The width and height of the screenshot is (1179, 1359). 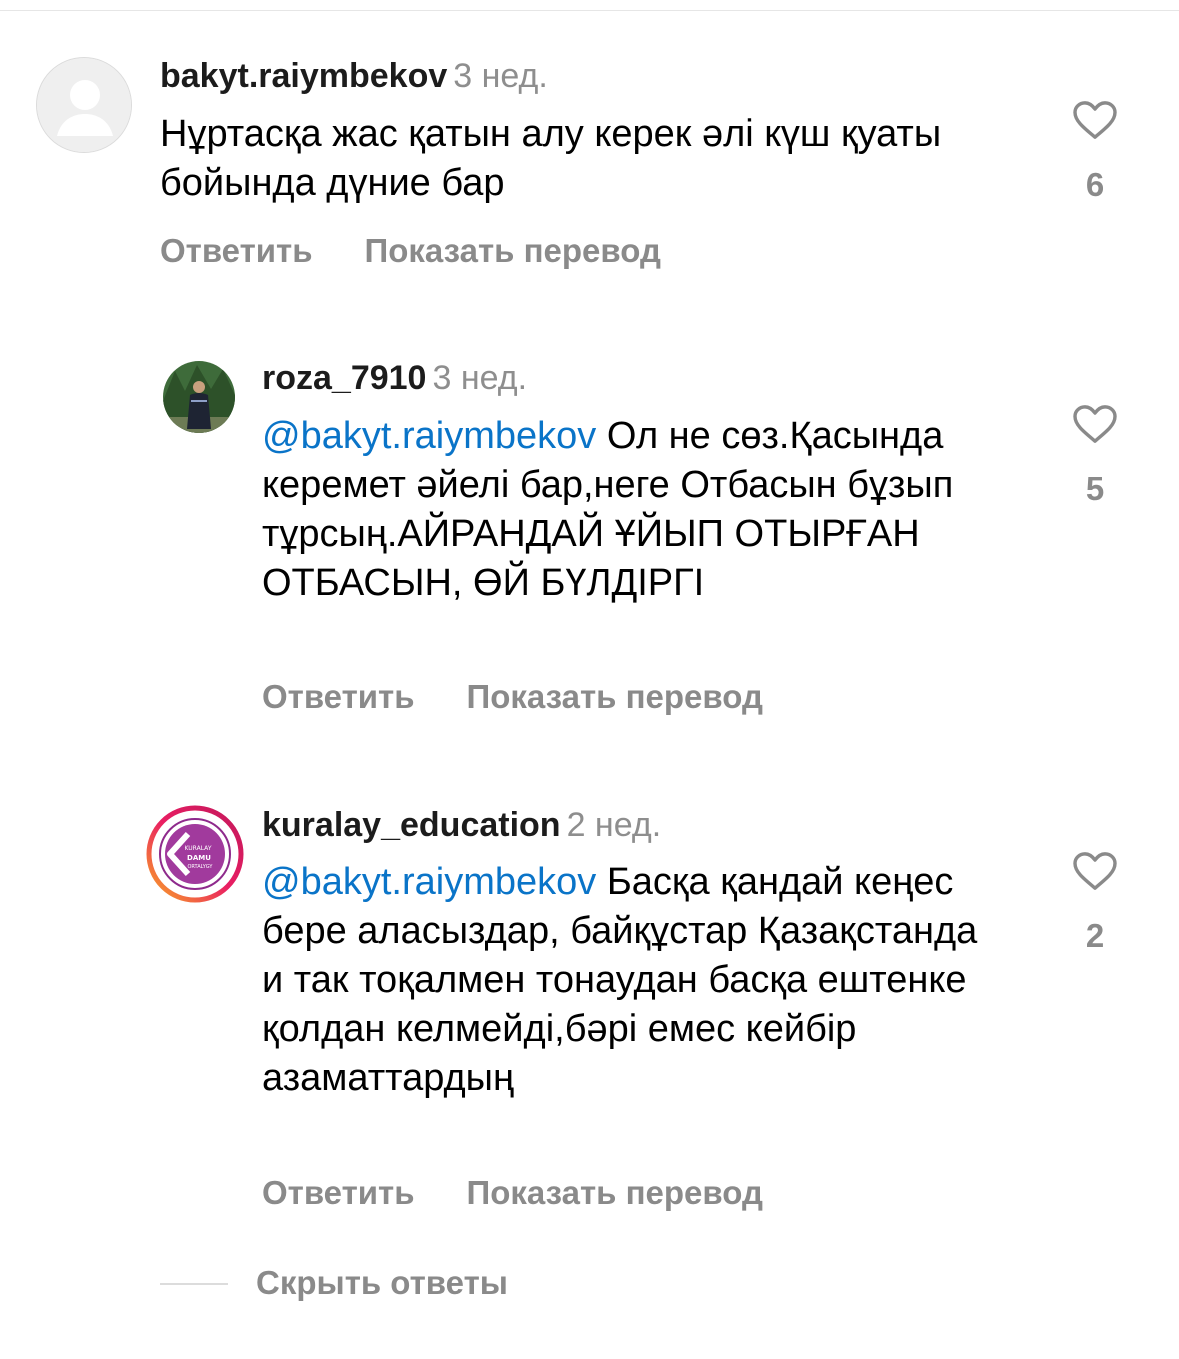 I want to click on comment-header: roza_7910 3 нед., so click(x=394, y=378).